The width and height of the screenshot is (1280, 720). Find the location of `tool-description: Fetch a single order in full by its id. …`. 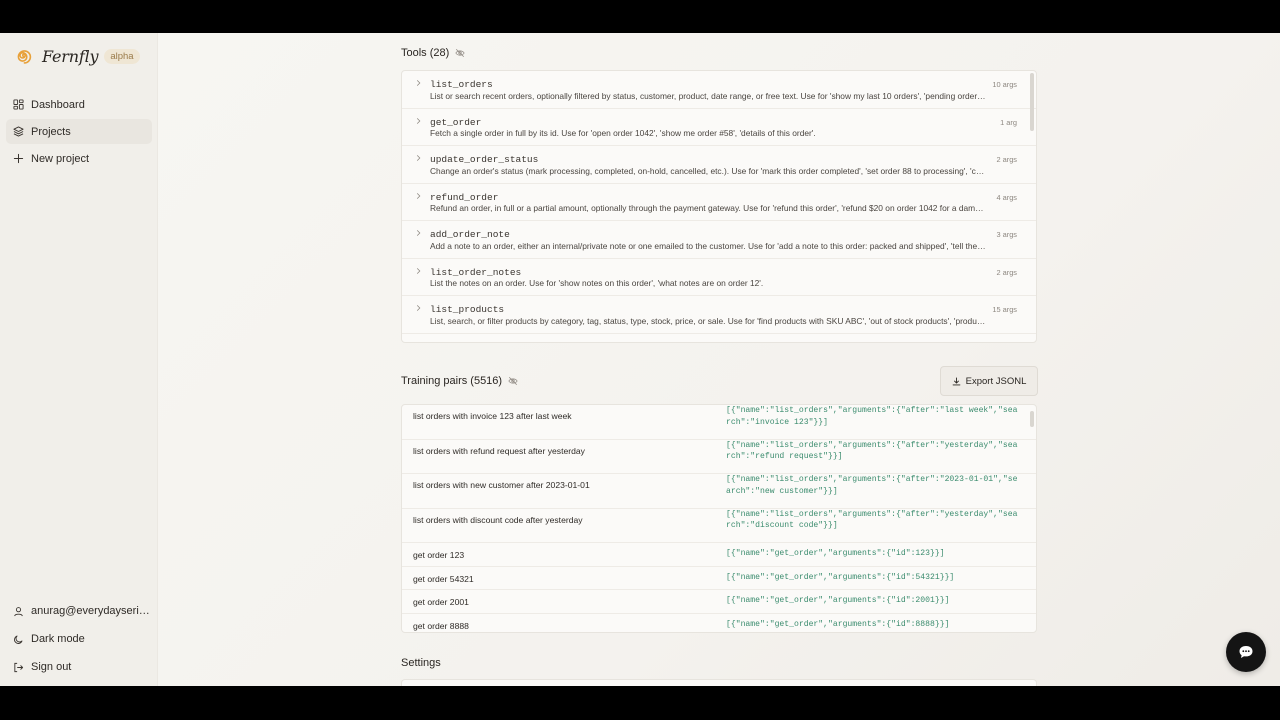

tool-description: Fetch a single order in full by its id. … is located at coordinates (623, 133).